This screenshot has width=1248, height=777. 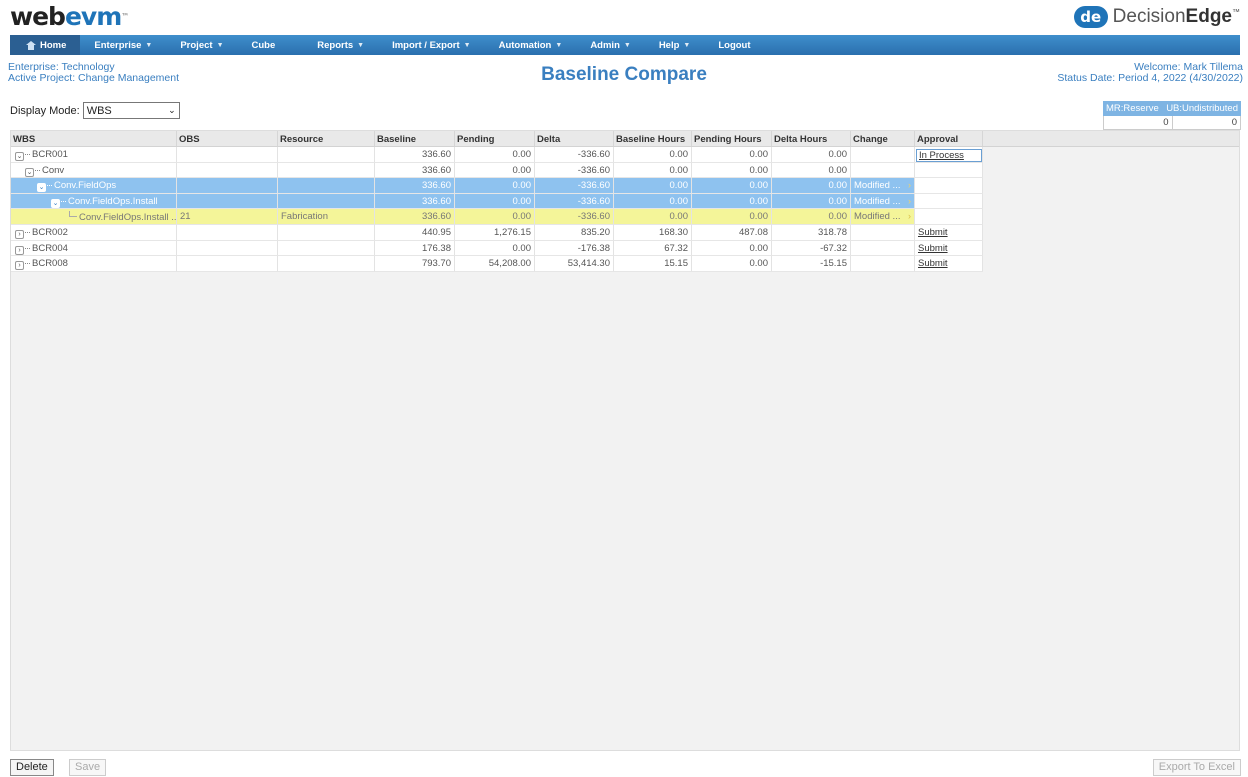 I want to click on tree-leaf-icon, so click(x=73, y=214).